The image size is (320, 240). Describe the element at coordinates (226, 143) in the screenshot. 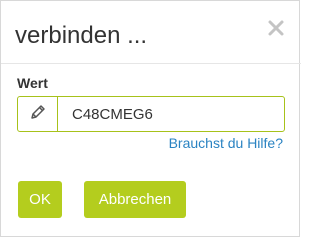

I see `help-link: Brauchst du Hilfe?` at that location.